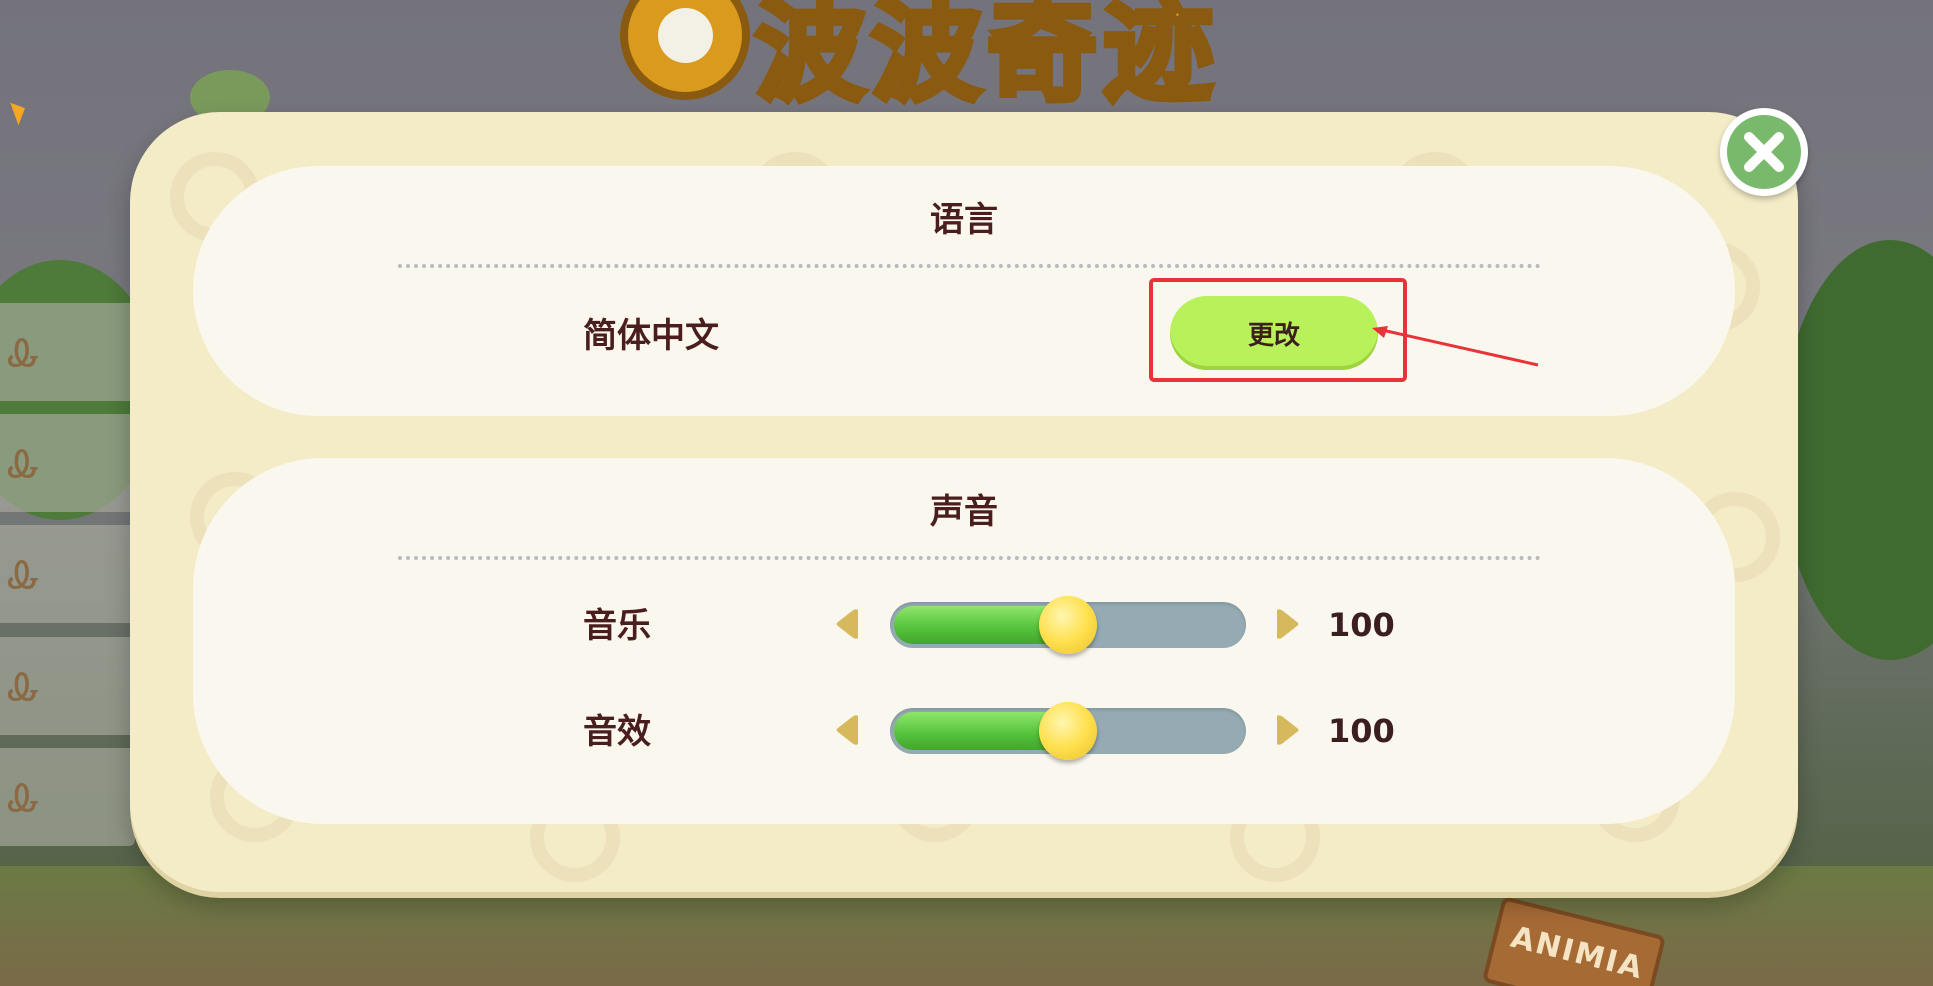 The width and height of the screenshot is (1933, 986). What do you see at coordinates (1455, 346) in the screenshot?
I see `pointer-arrow-icon` at bounding box center [1455, 346].